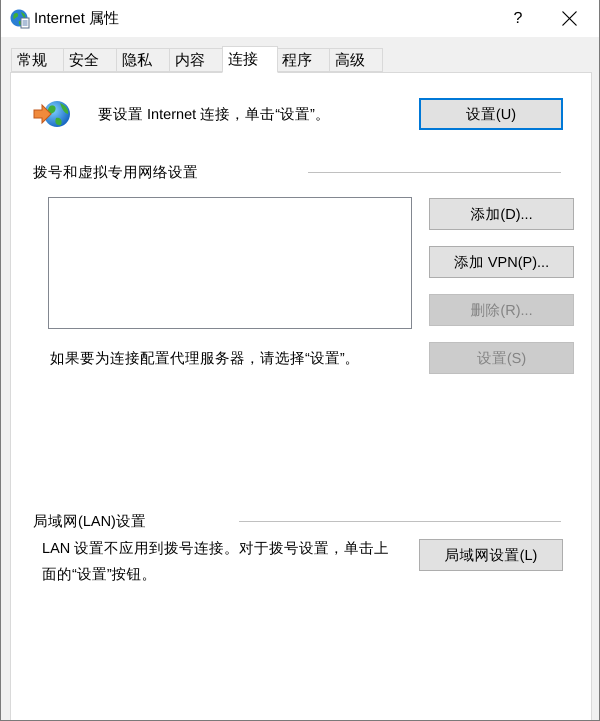  What do you see at coordinates (250, 59) in the screenshot?
I see `tab: 连接` at bounding box center [250, 59].